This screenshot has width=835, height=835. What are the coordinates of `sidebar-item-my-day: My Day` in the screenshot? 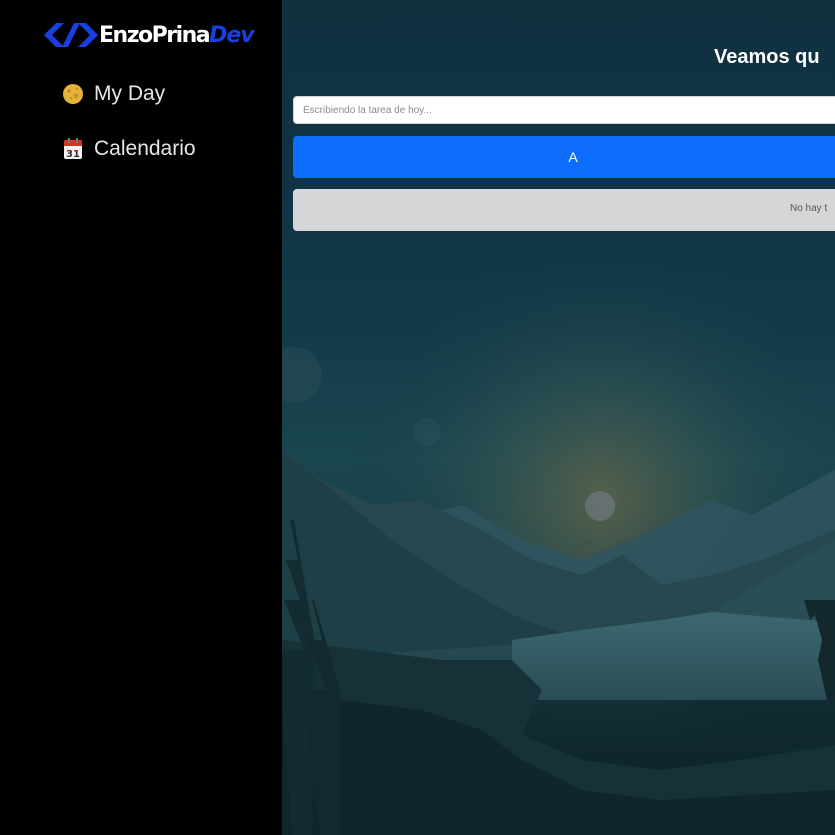 It's located at (113, 94).